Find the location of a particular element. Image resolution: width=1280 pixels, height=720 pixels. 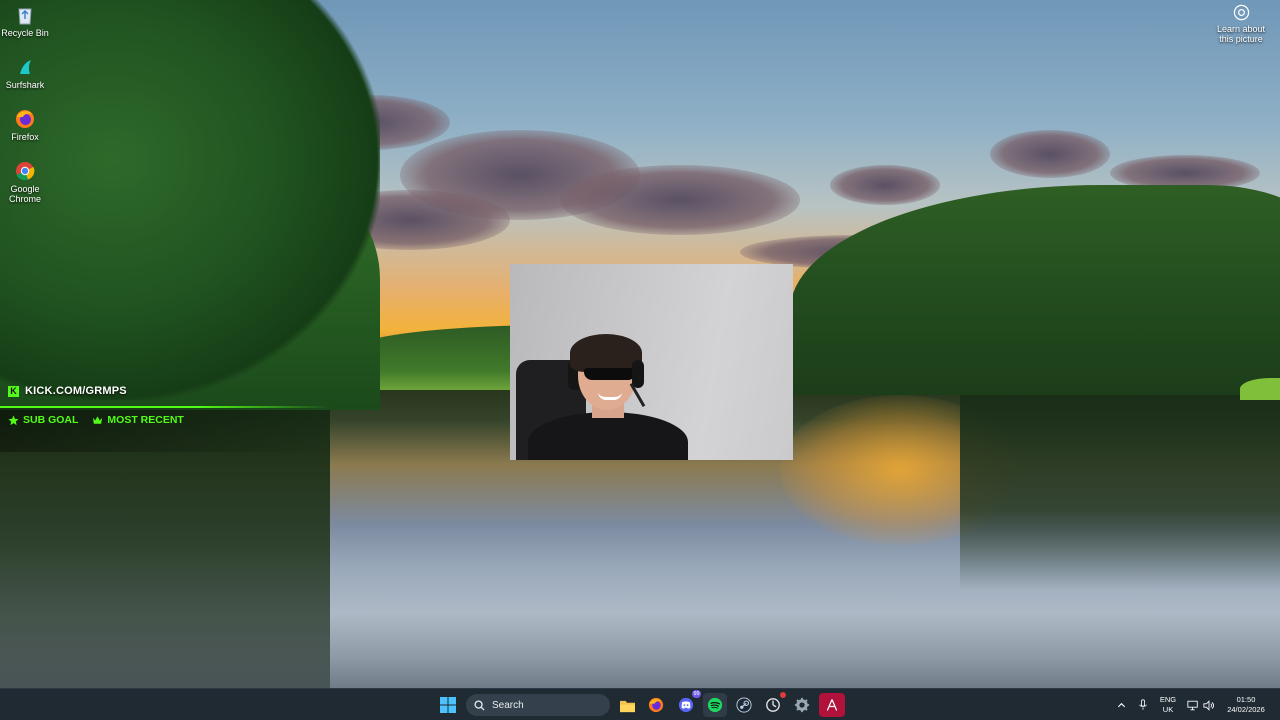

chrome-label: Google Chrome is located at coordinates (24, 194).